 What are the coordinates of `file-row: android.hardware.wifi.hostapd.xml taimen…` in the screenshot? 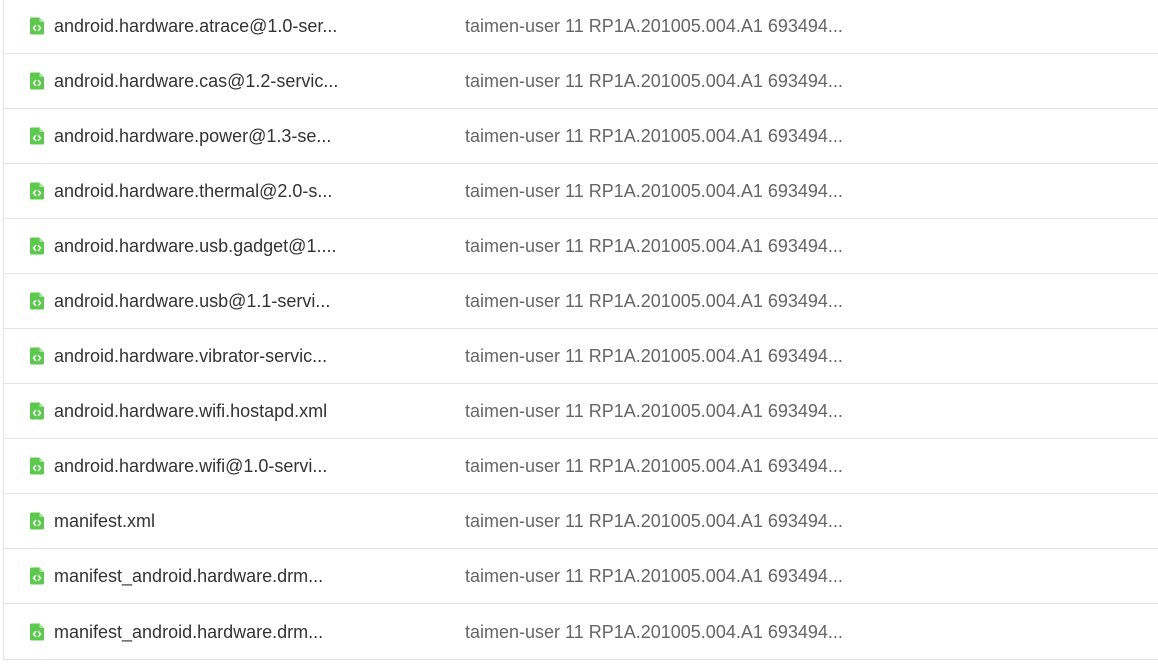 It's located at (581, 411).